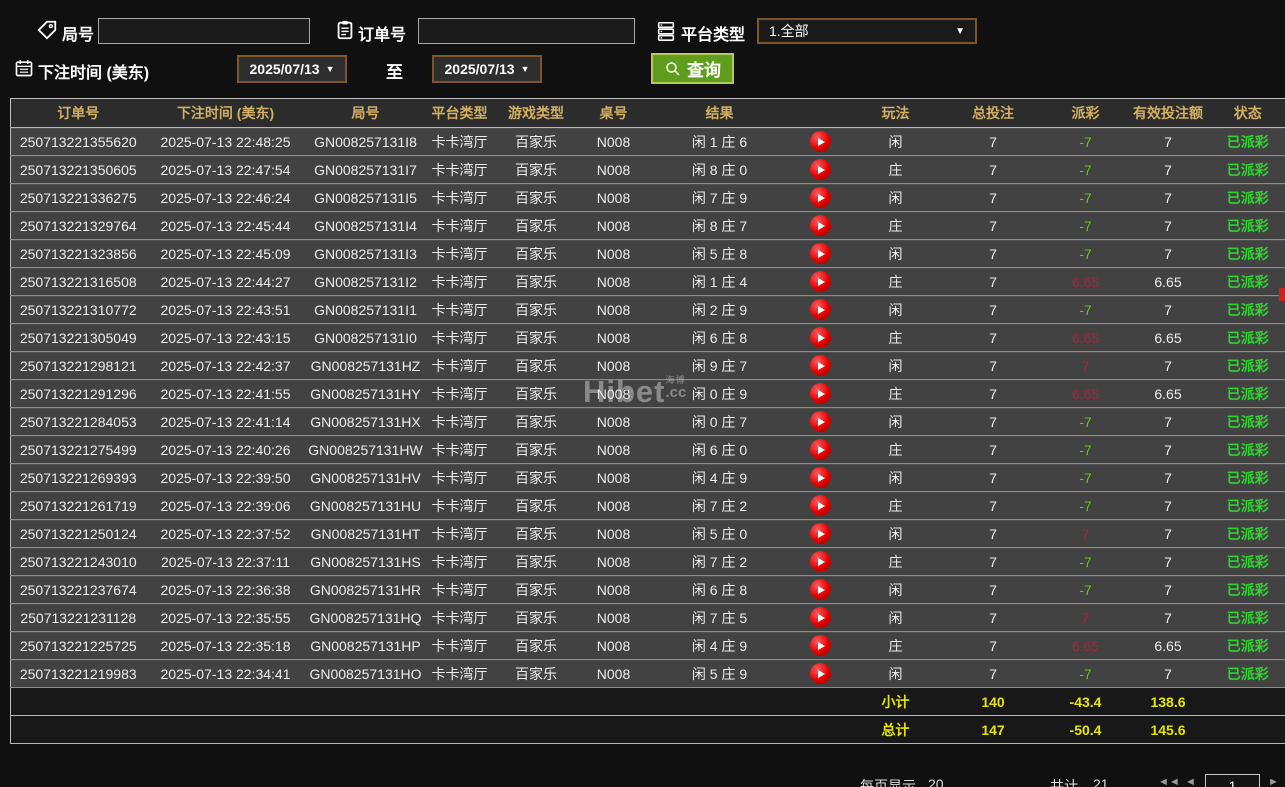 This screenshot has height=787, width=1285. Describe the element at coordinates (204, 31) in the screenshot. I see `round-no-input` at that location.